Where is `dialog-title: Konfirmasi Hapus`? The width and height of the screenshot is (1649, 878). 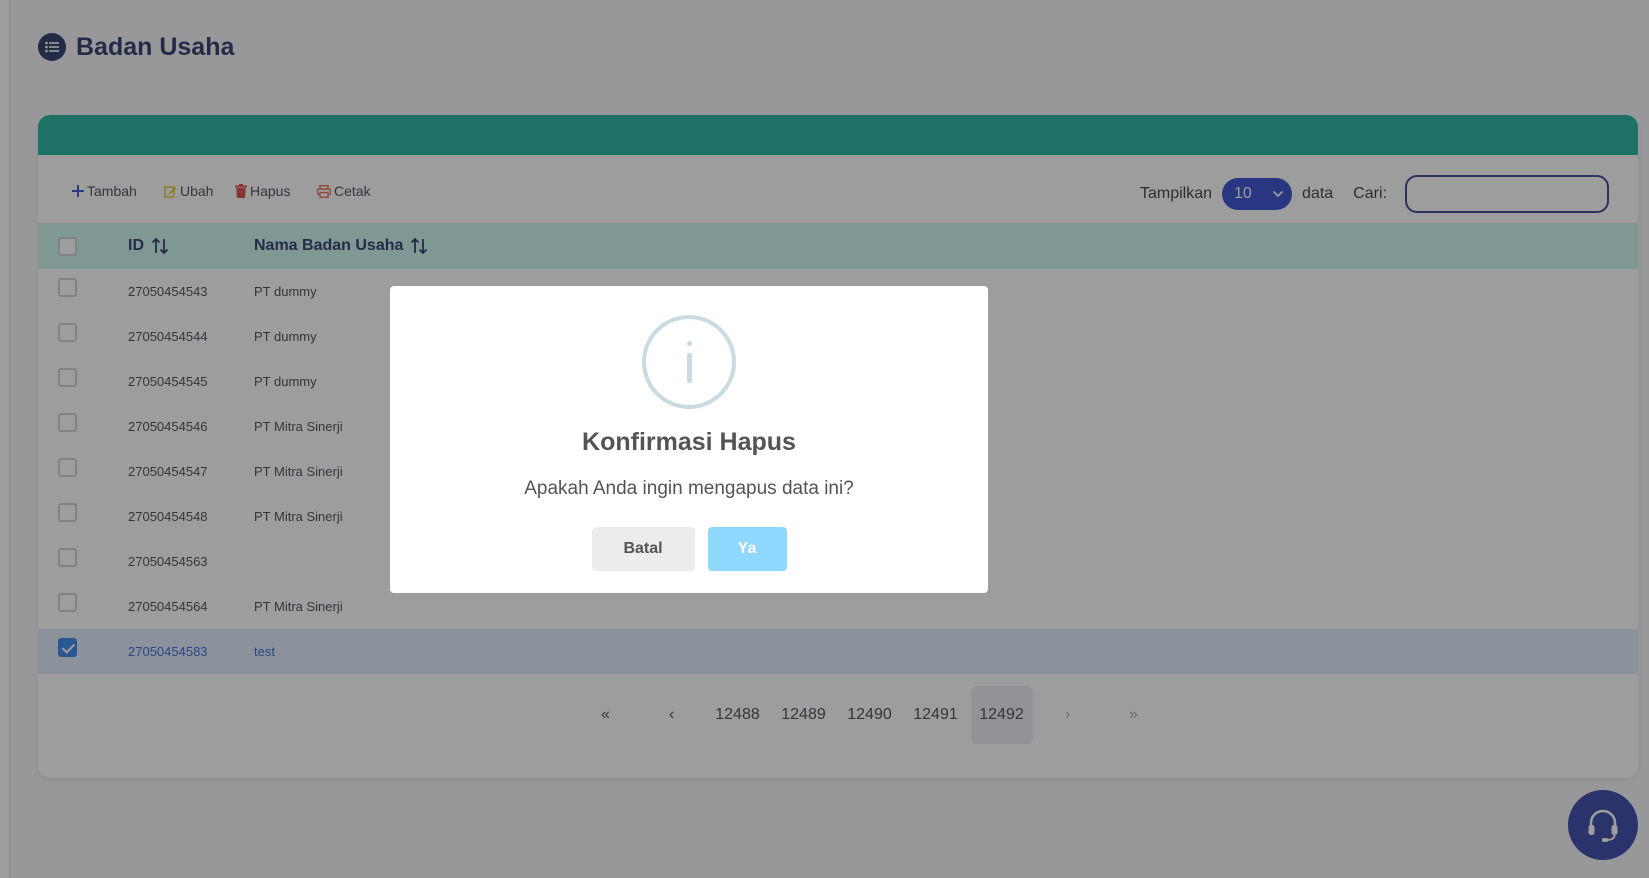 dialog-title: Konfirmasi Hapus is located at coordinates (689, 442).